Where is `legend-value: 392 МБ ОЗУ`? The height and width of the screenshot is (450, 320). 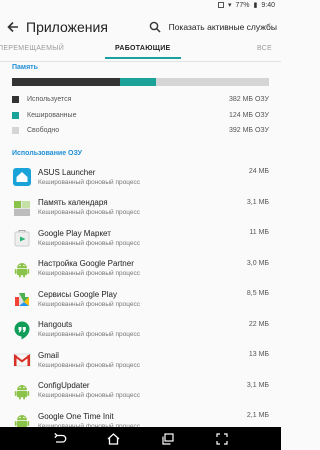
legend-value: 392 МБ ОЗУ is located at coordinates (248, 130).